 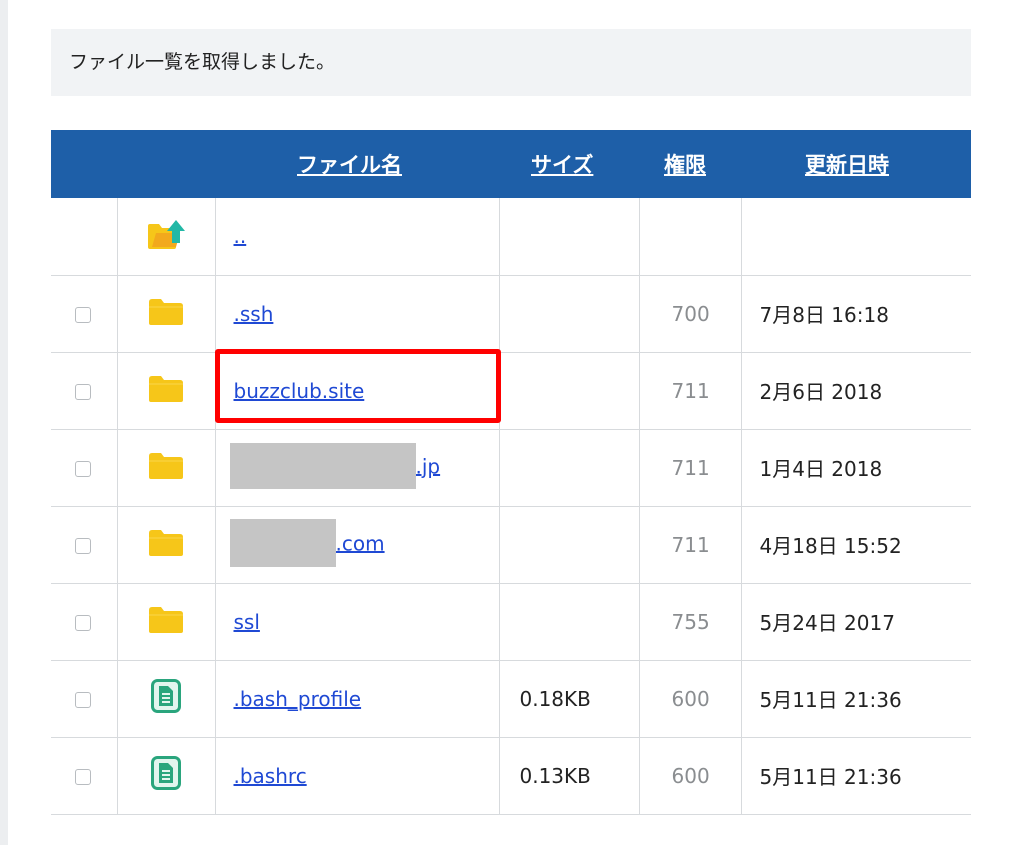 I want to click on file-size: 0.18KB, so click(x=569, y=698).